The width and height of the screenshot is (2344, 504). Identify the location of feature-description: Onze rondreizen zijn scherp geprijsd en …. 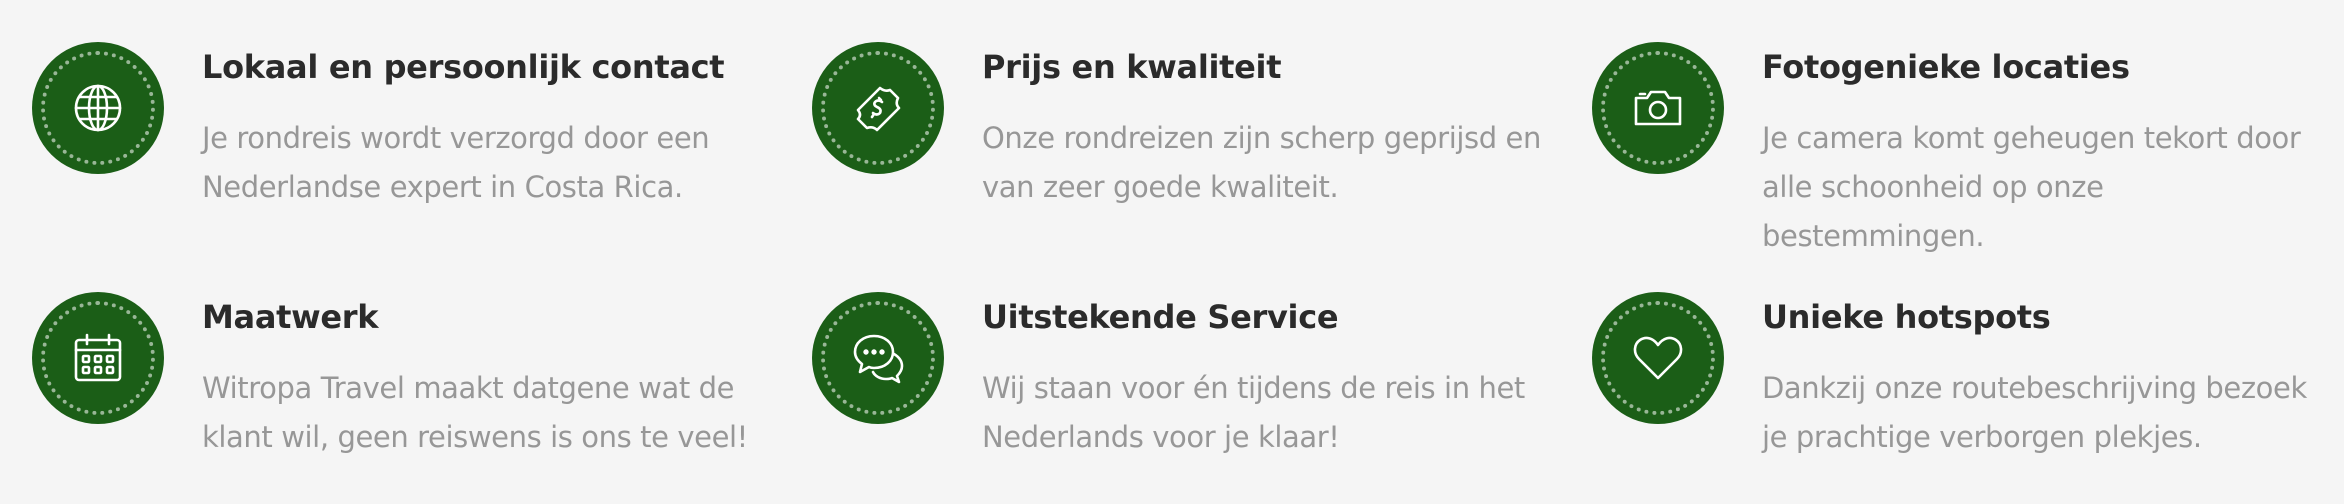
(1261, 162).